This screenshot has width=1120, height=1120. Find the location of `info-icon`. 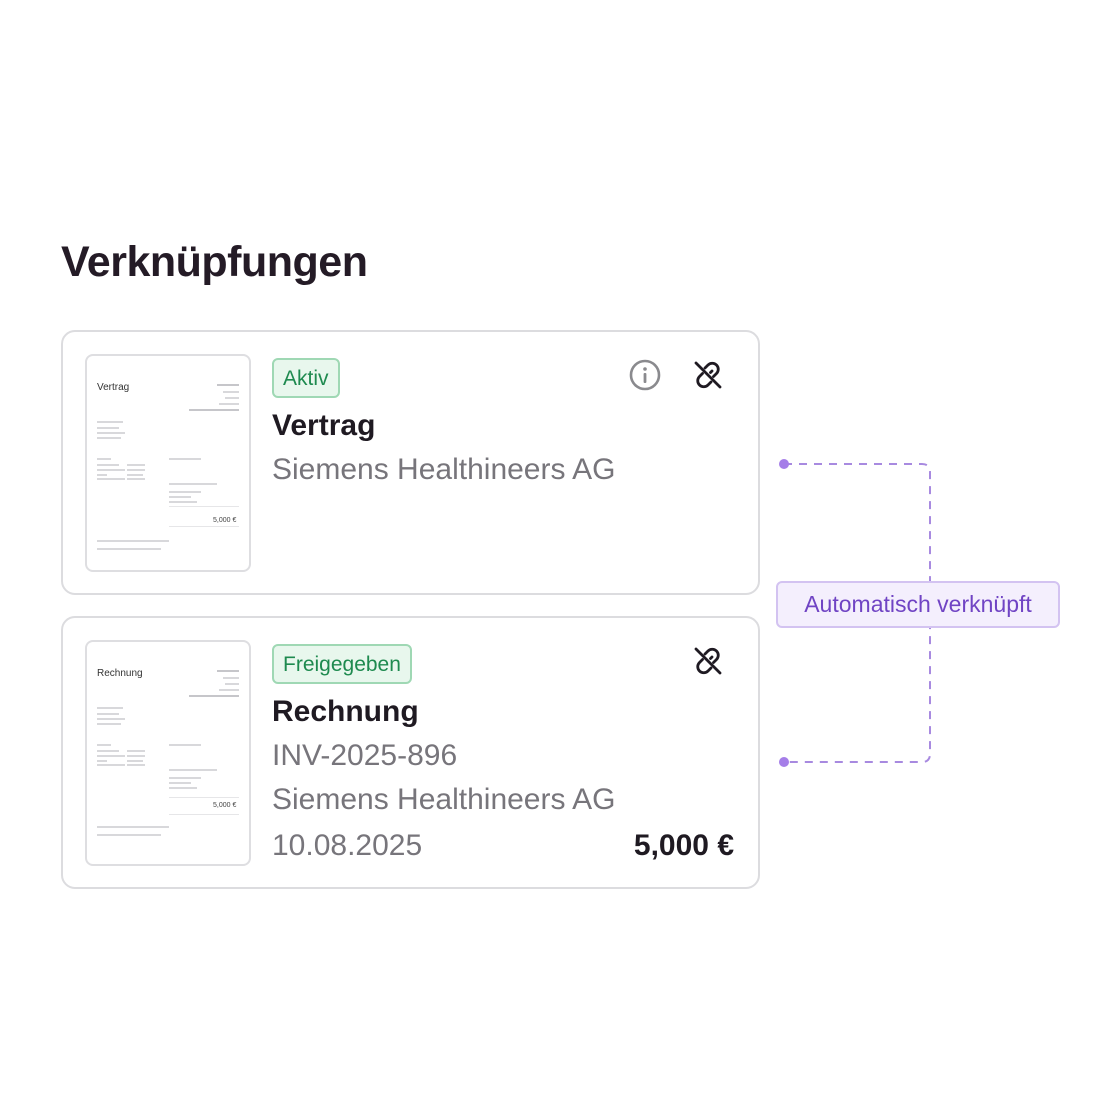

info-icon is located at coordinates (645, 375).